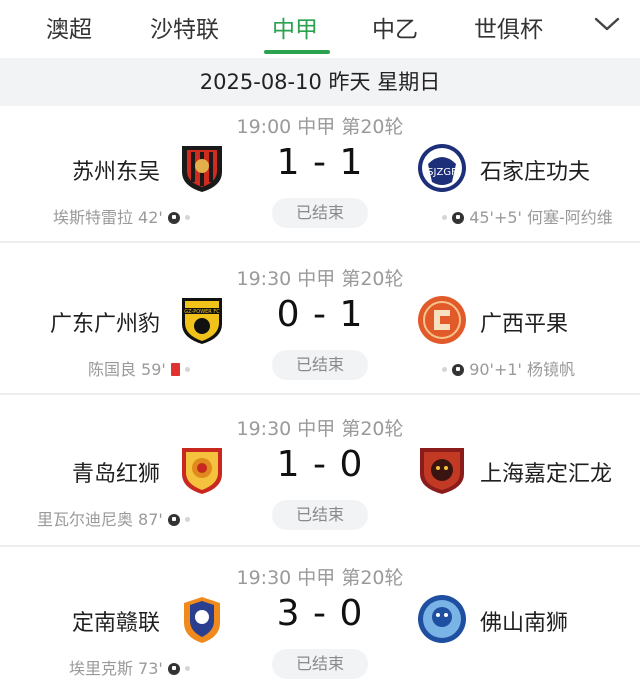 The image size is (640, 687). I want to click on chevron-down-icon, so click(607, 24).